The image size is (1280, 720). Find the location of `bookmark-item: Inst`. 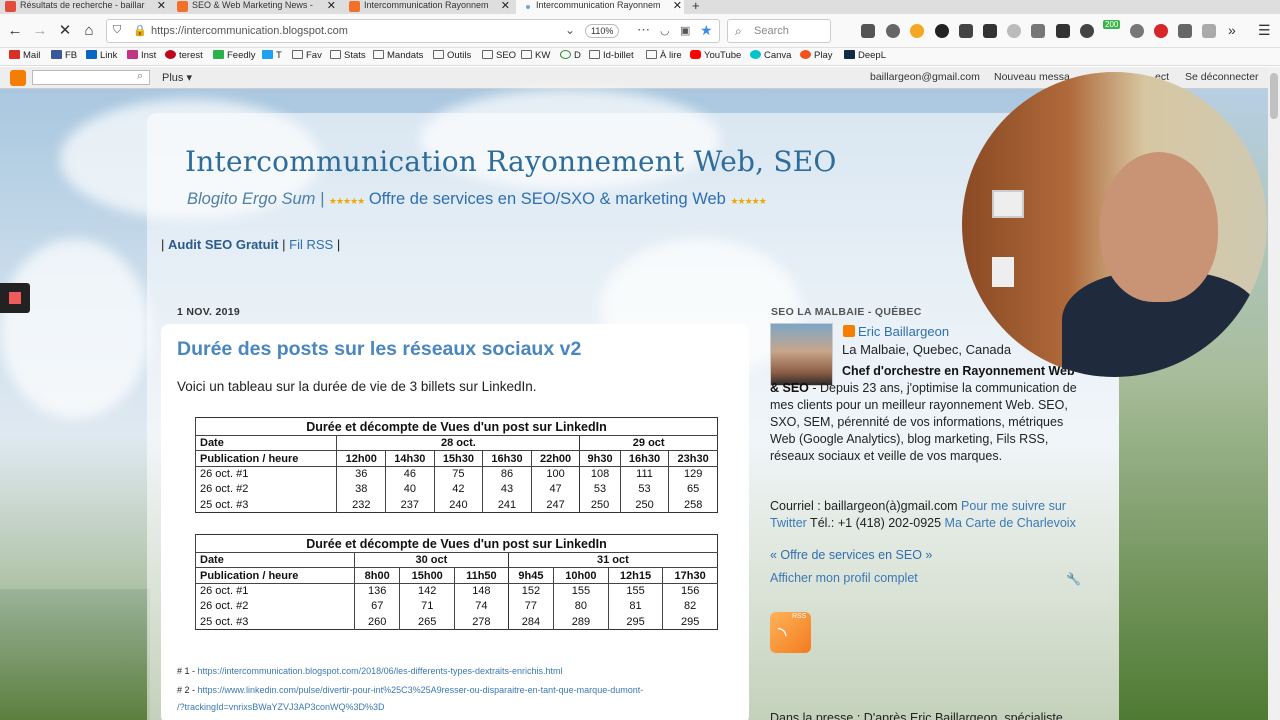

bookmark-item: Inst is located at coordinates (141, 55).